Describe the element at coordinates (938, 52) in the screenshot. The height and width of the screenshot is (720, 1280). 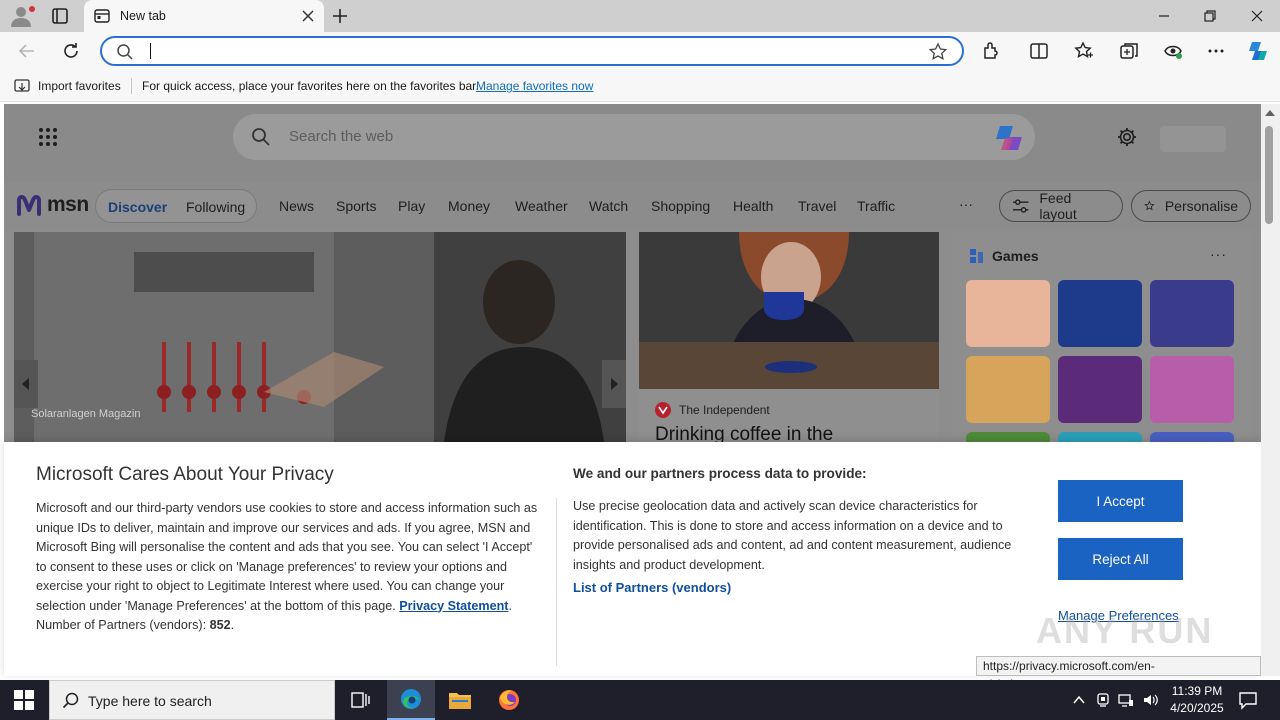
I see `favorite-star-icon` at that location.